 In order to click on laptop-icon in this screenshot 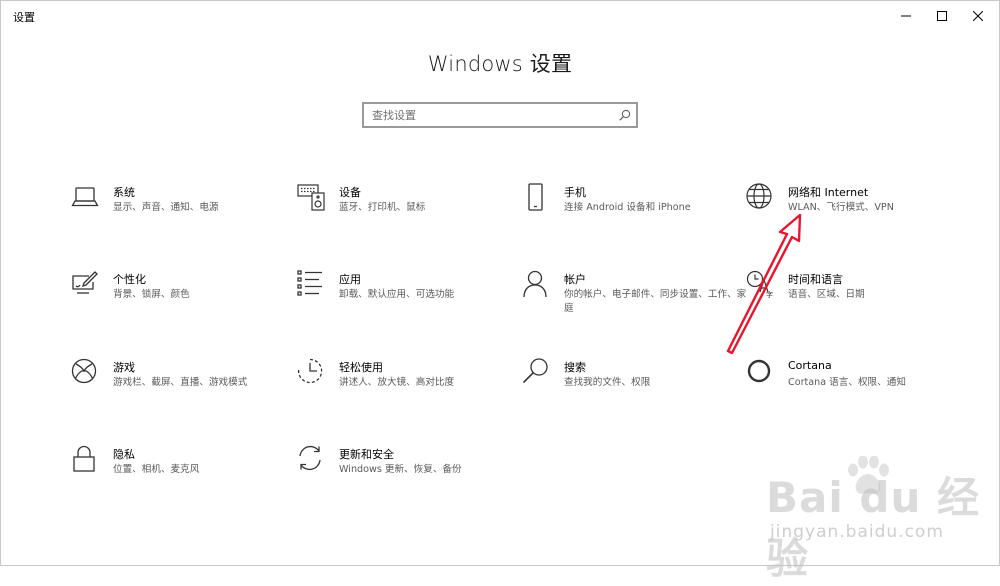, I will do `click(85, 197)`.